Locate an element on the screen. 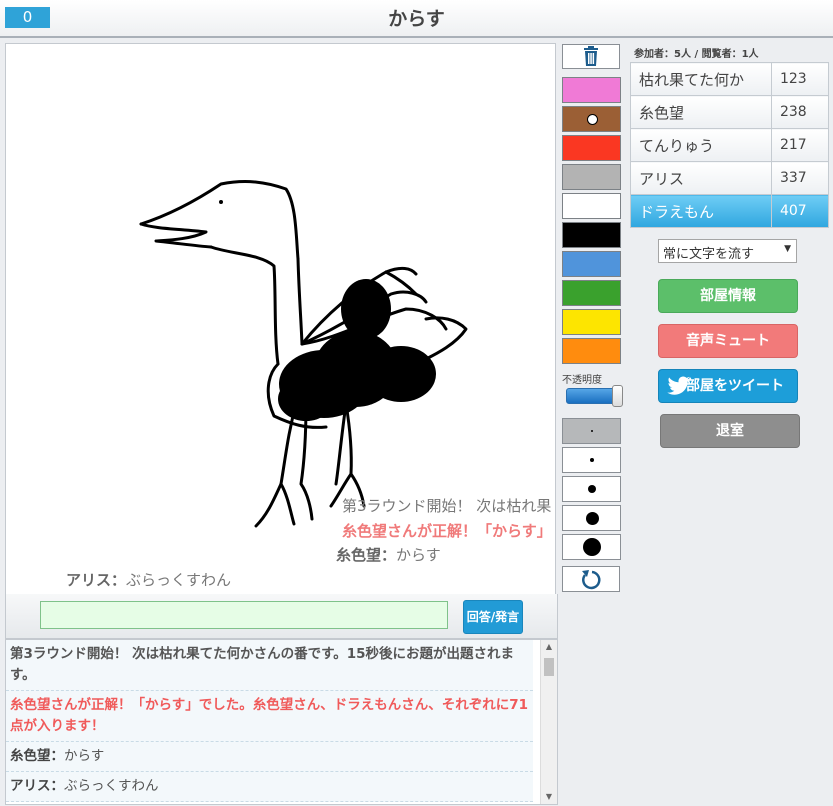 The image size is (833, 806). player-score: 123 is located at coordinates (800, 79).